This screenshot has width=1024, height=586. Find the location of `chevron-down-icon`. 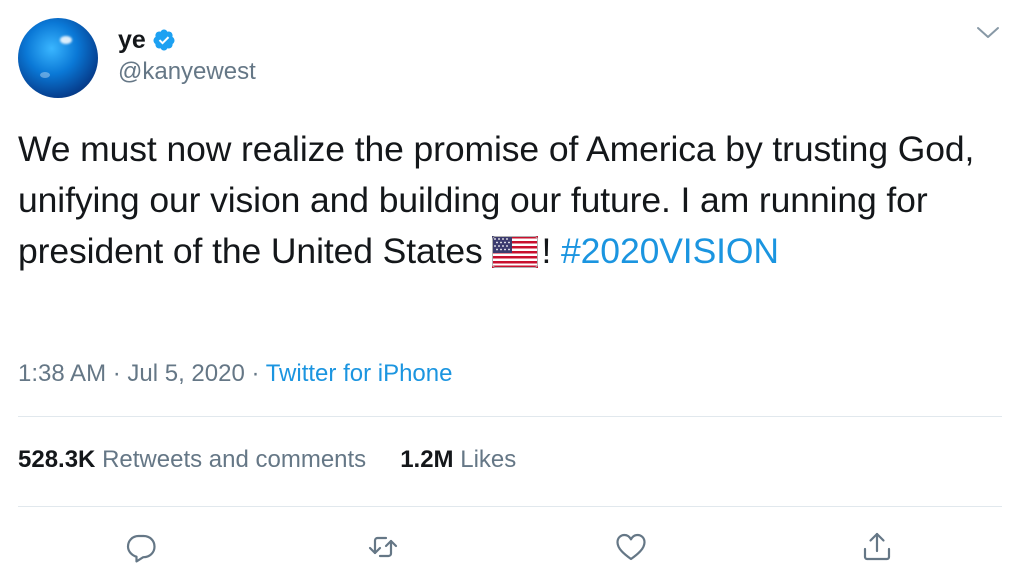

chevron-down-icon is located at coordinates (988, 33).